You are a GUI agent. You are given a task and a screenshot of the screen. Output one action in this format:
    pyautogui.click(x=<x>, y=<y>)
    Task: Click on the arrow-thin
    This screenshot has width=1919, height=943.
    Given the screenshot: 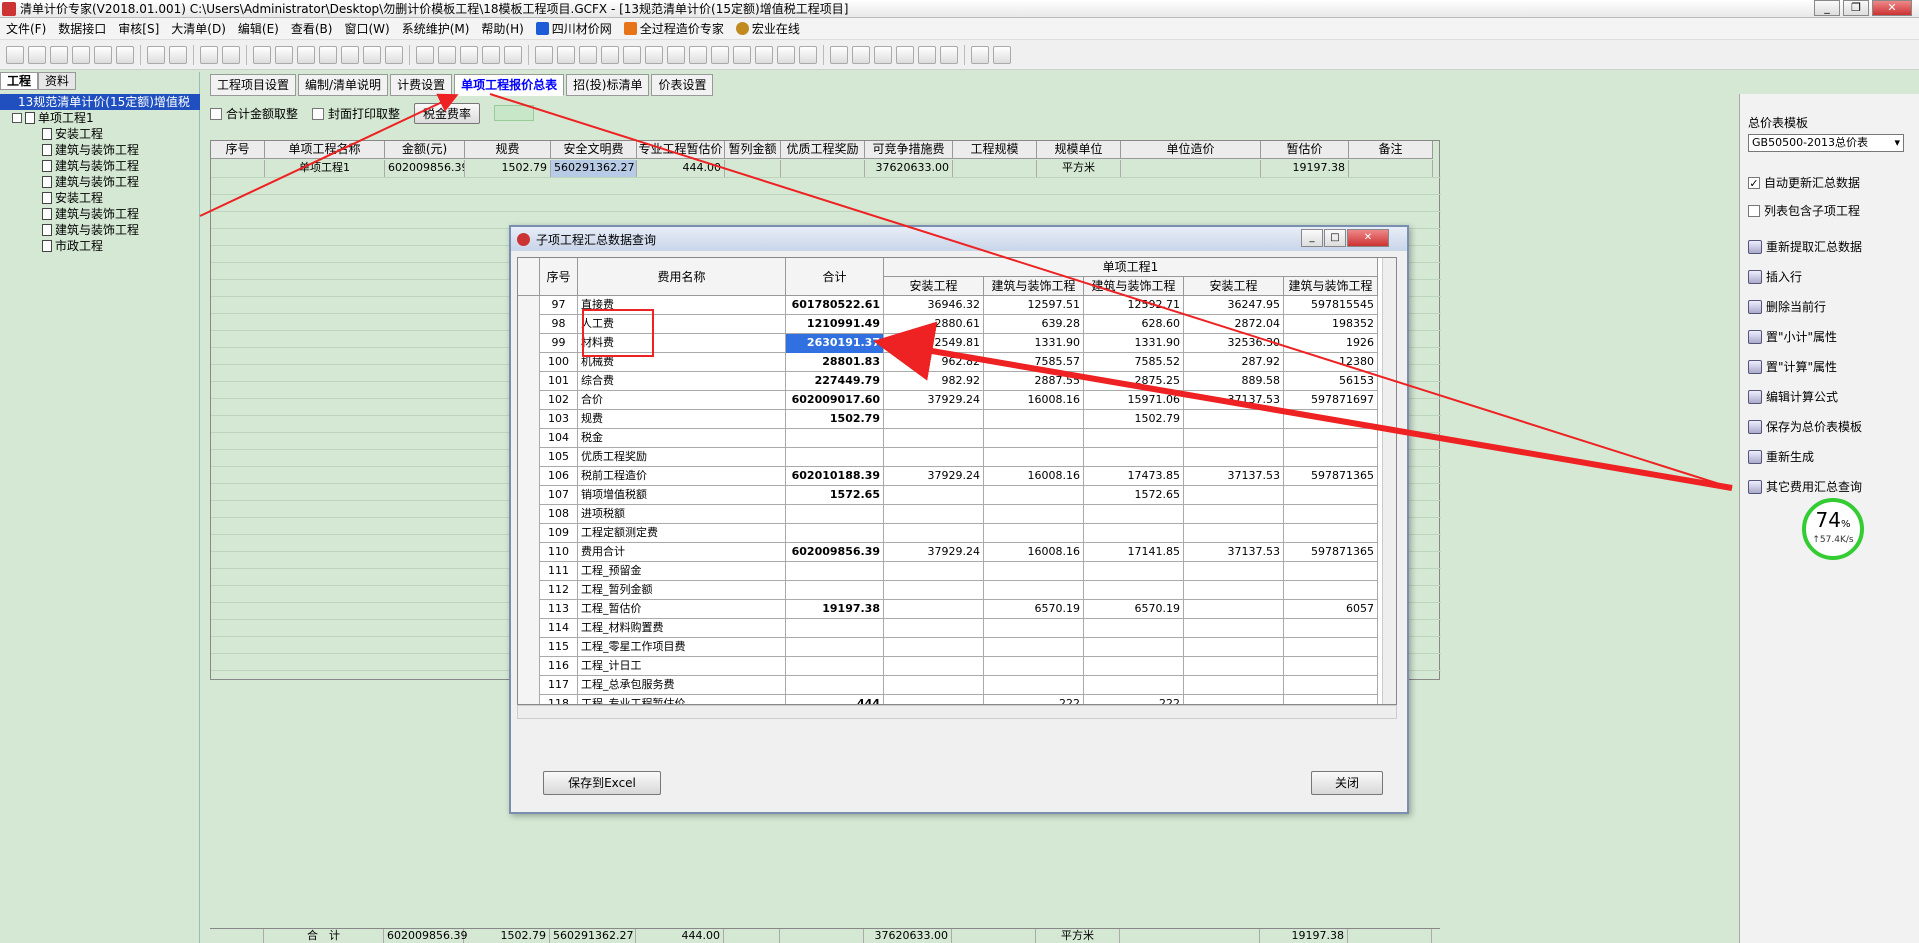 What is the action you would take?
    pyautogui.click(x=1308, y=415)
    